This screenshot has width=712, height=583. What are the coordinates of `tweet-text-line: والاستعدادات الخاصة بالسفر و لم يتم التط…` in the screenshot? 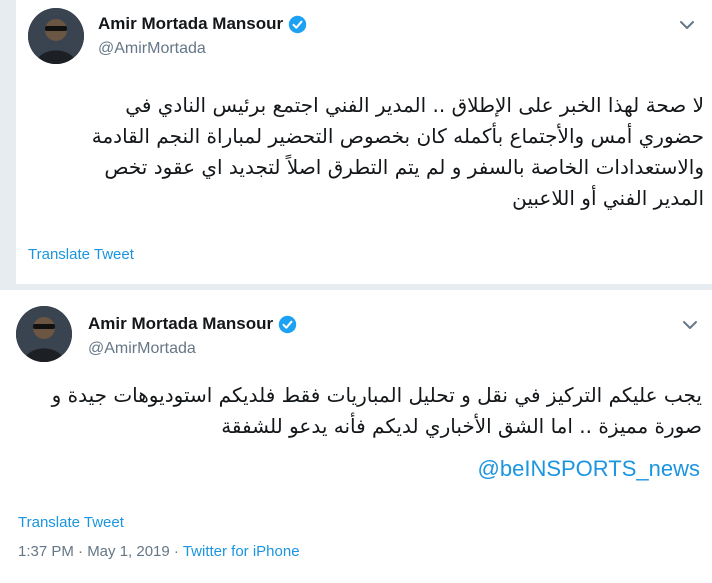 It's located at (404, 167).